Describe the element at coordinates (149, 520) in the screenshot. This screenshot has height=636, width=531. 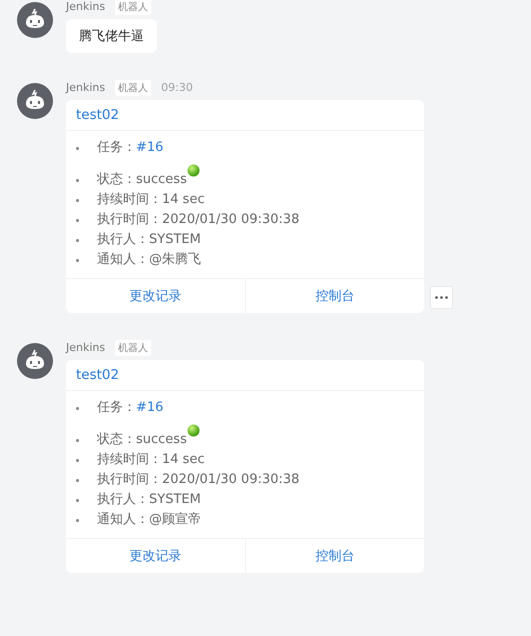
I see `info-field: 通知人：@顾宣帝` at that location.